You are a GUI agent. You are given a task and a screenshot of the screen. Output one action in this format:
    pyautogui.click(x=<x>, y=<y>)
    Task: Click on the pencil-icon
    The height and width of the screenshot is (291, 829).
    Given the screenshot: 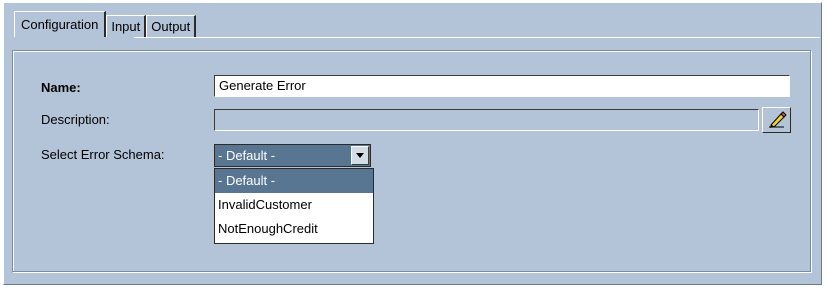 What is the action you would take?
    pyautogui.click(x=778, y=119)
    